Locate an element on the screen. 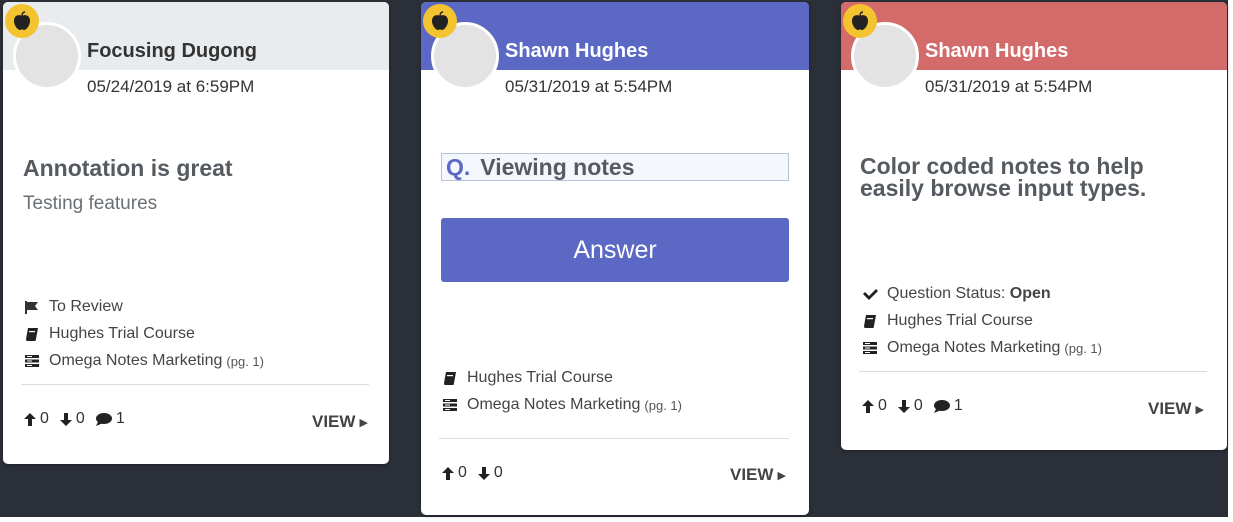  note-body: Testing features is located at coordinates (90, 203).